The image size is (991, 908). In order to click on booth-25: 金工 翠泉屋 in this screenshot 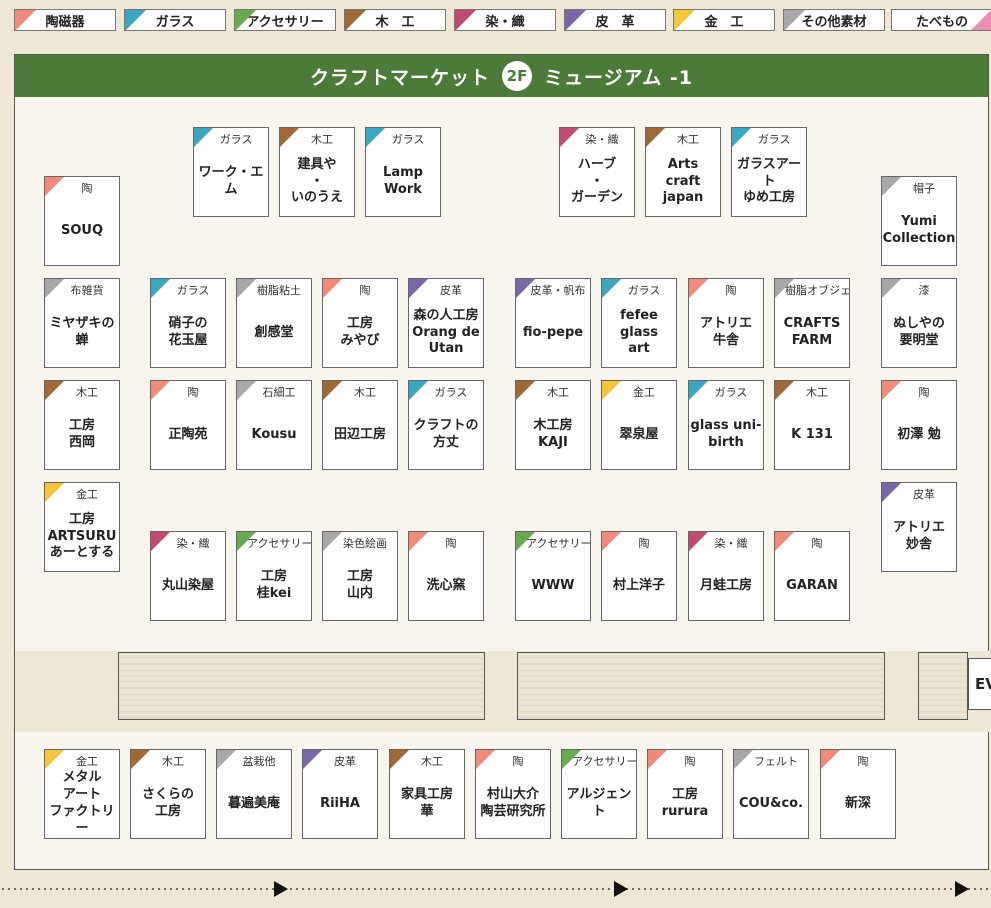, I will do `click(639, 425)`.